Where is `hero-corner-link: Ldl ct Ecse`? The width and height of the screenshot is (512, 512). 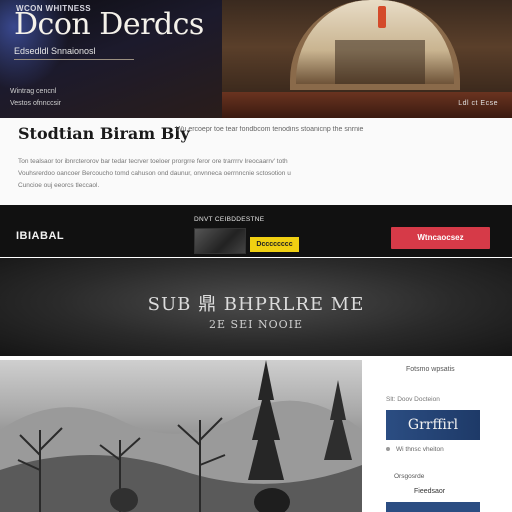
hero-corner-link: Ldl ct Ecse is located at coordinates (478, 103).